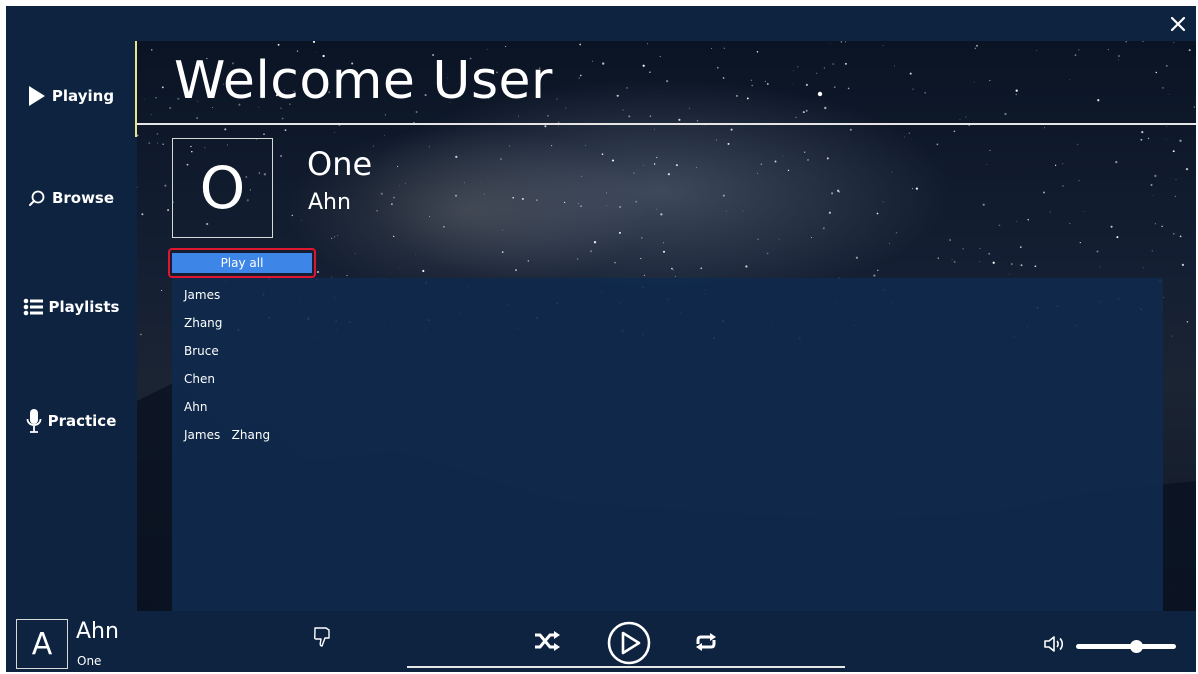  What do you see at coordinates (199, 382) in the screenshot?
I see `list-item: Chen` at bounding box center [199, 382].